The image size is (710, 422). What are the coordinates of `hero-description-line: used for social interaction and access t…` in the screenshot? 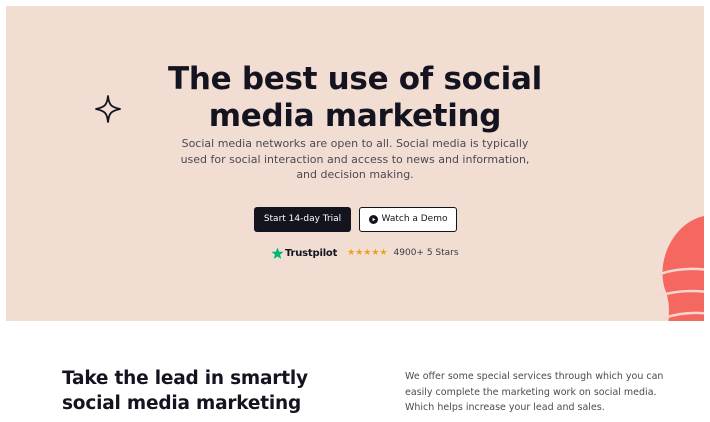 It's located at (355, 159).